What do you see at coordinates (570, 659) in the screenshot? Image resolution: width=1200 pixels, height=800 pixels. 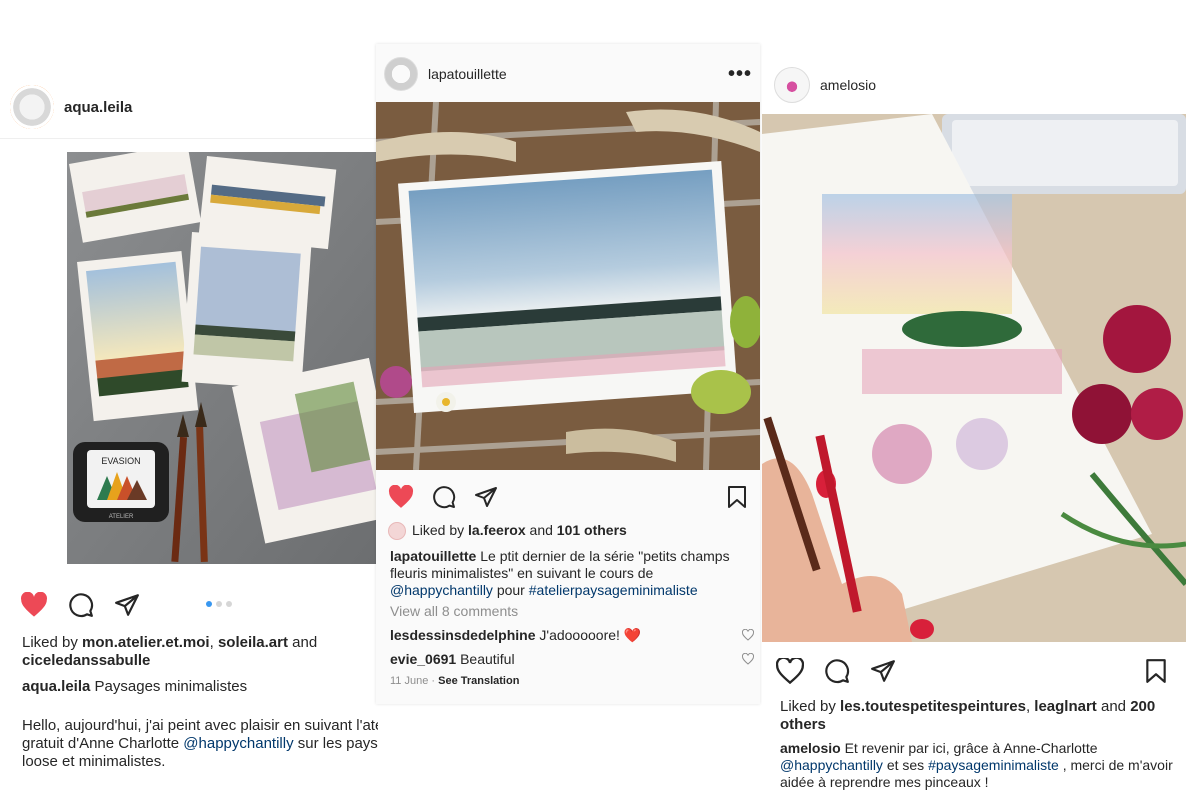 I see `comment-row: evie_0691 Beautiful` at bounding box center [570, 659].